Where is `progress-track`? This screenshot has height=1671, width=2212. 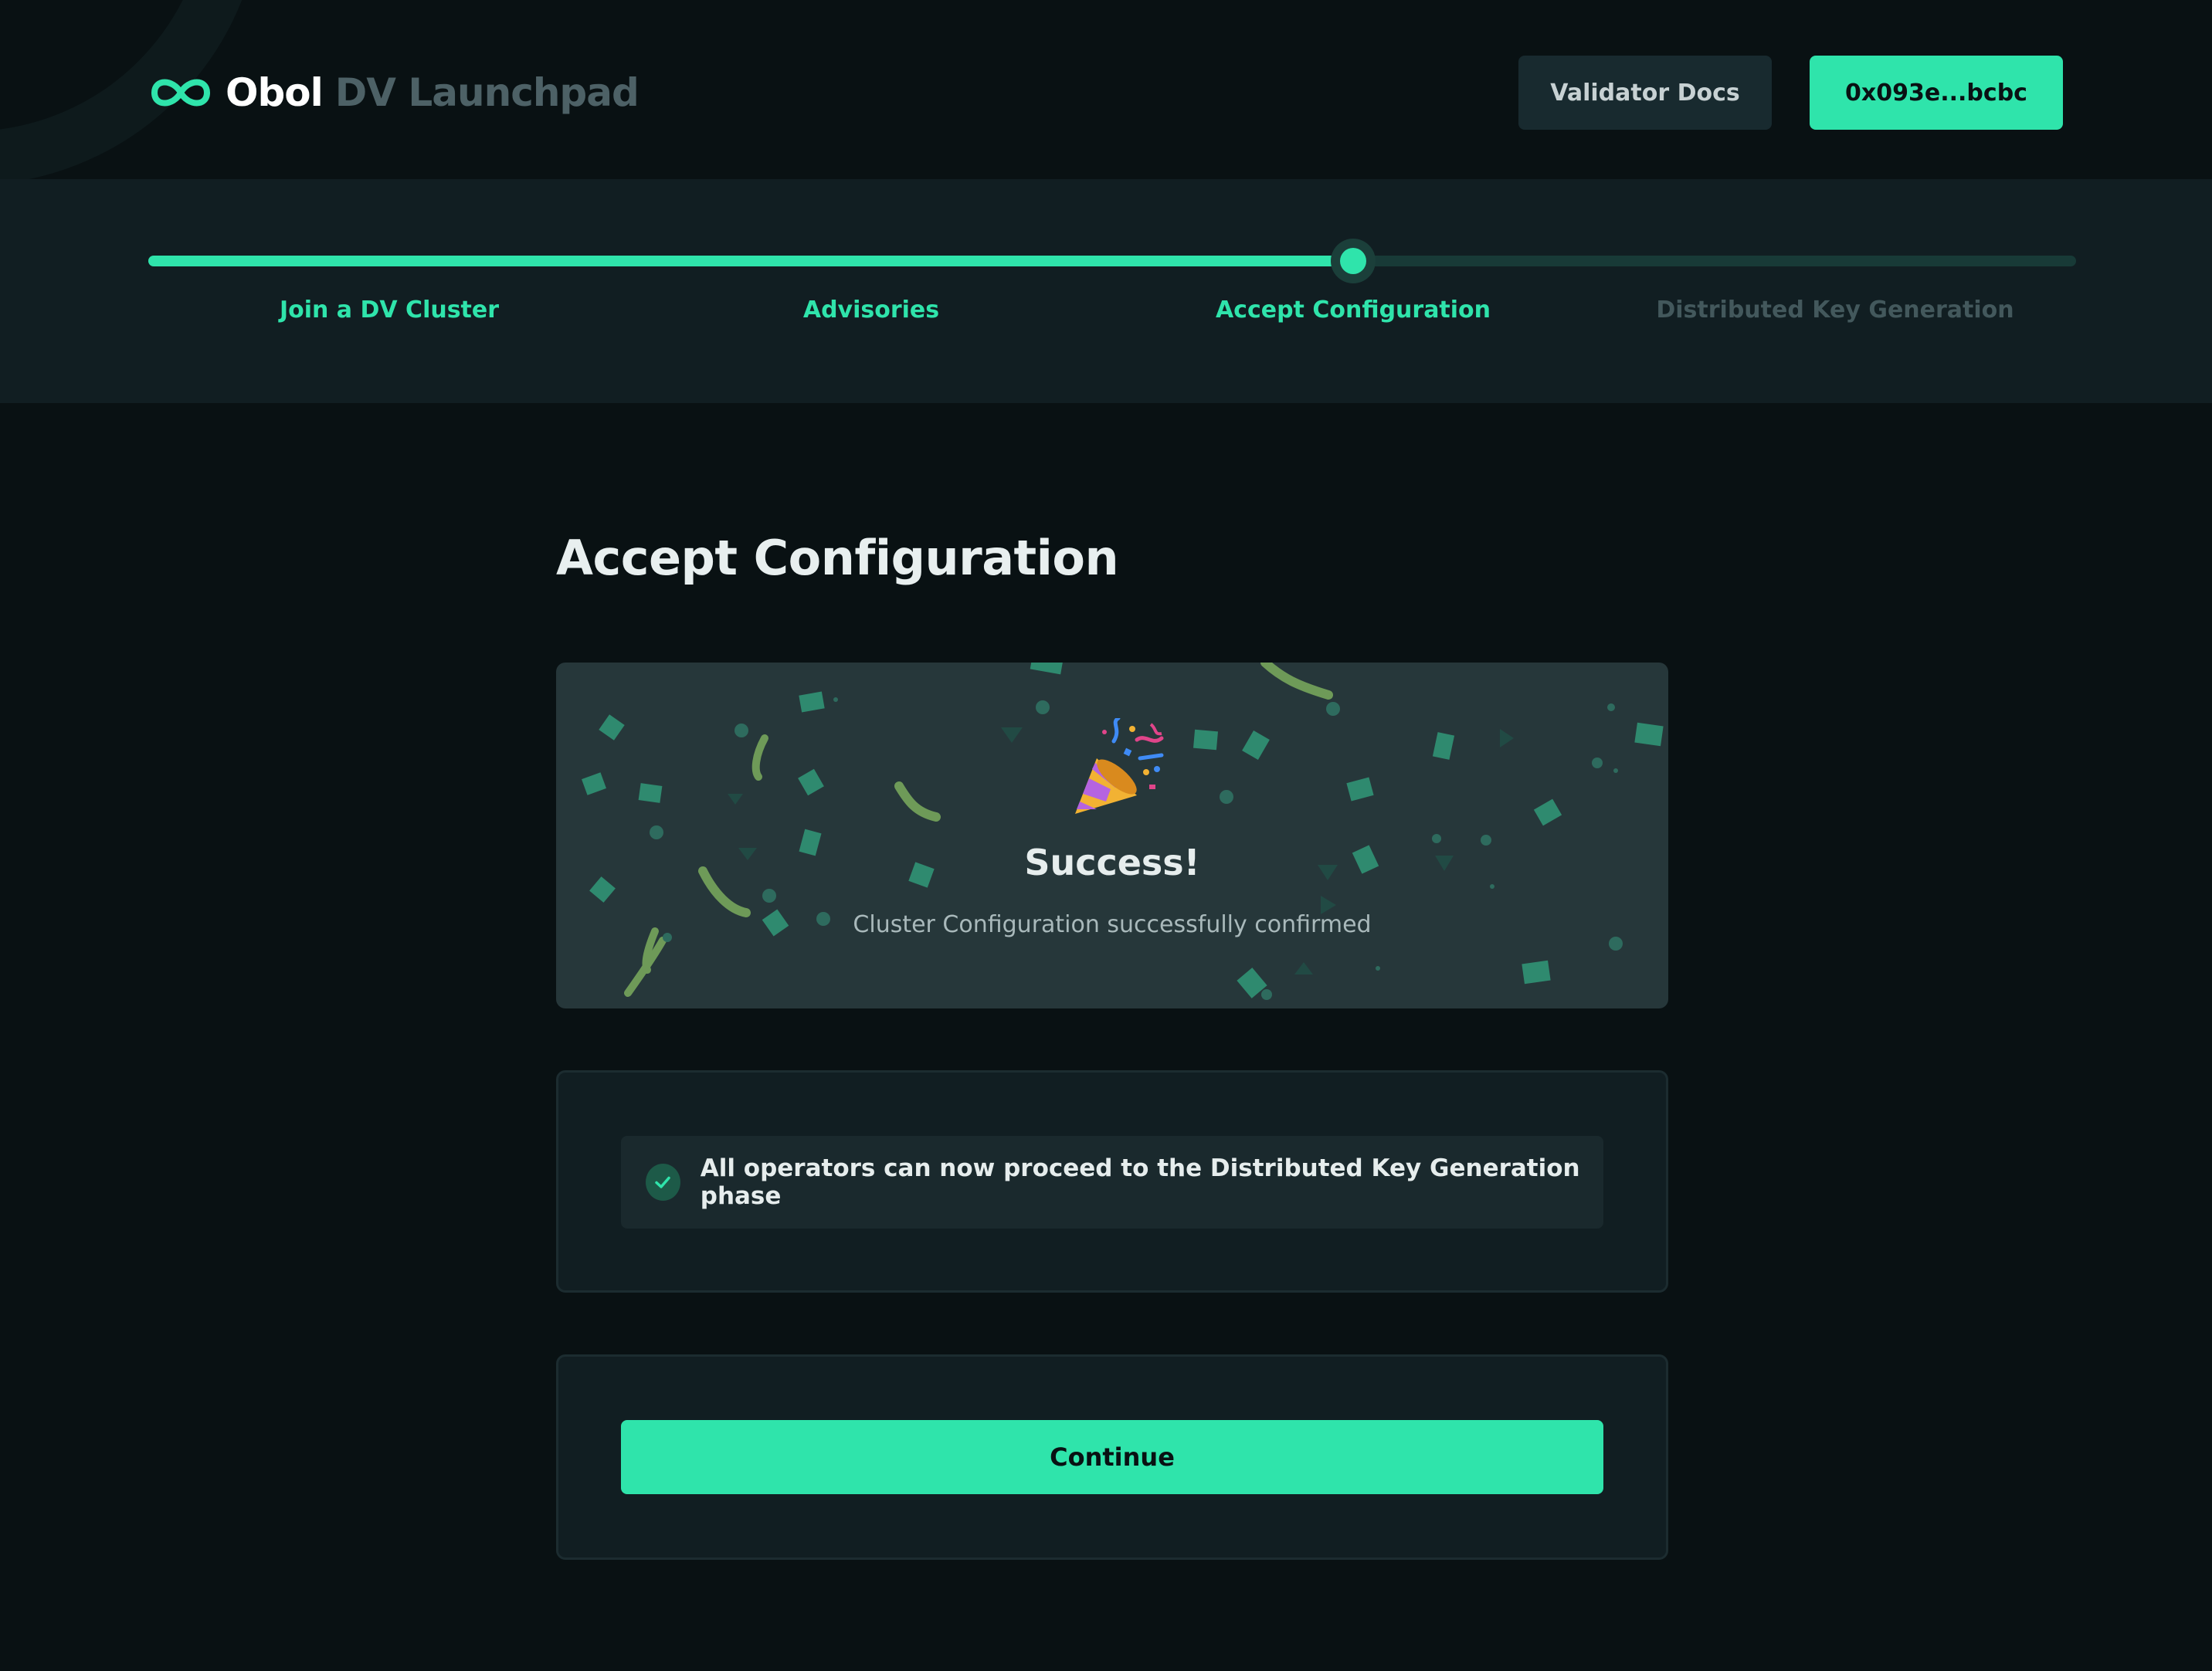 progress-track is located at coordinates (1112, 261).